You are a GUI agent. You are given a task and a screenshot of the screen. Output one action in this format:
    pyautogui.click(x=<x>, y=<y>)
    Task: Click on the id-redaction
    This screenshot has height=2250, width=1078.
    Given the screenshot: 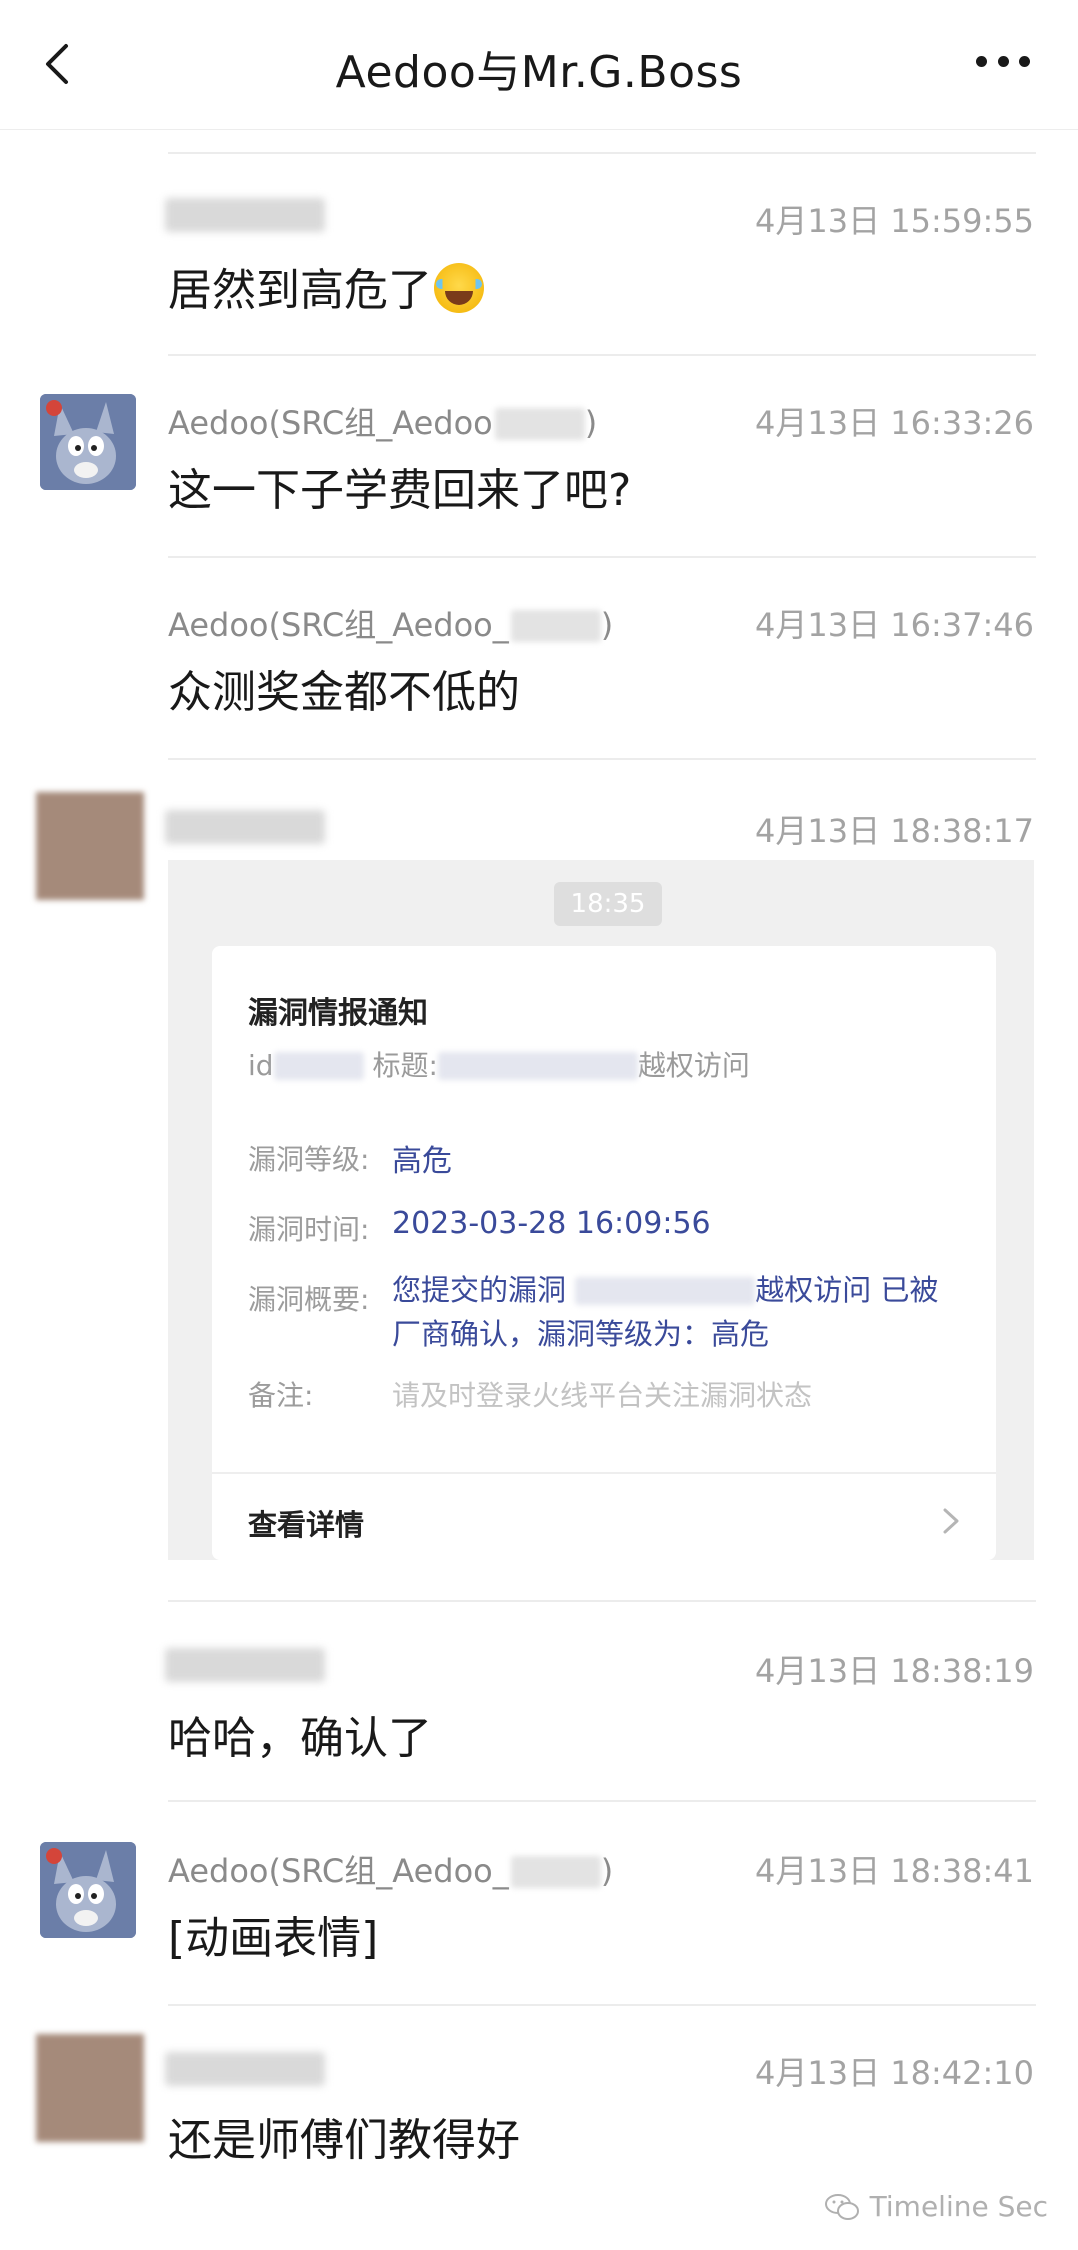 What is the action you would take?
    pyautogui.click(x=318, y=1066)
    